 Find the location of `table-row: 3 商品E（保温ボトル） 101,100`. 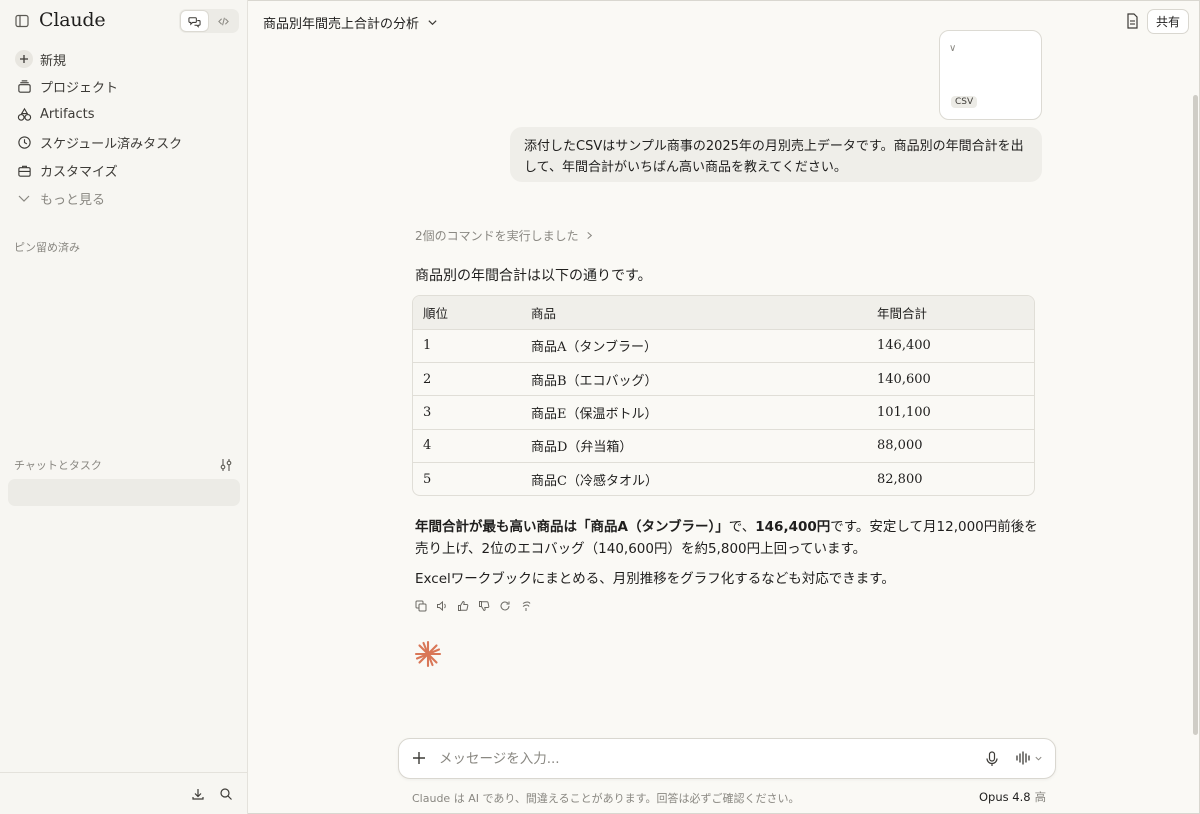

table-row: 3 商品E（保温ボトル） 101,100 is located at coordinates (723, 412).